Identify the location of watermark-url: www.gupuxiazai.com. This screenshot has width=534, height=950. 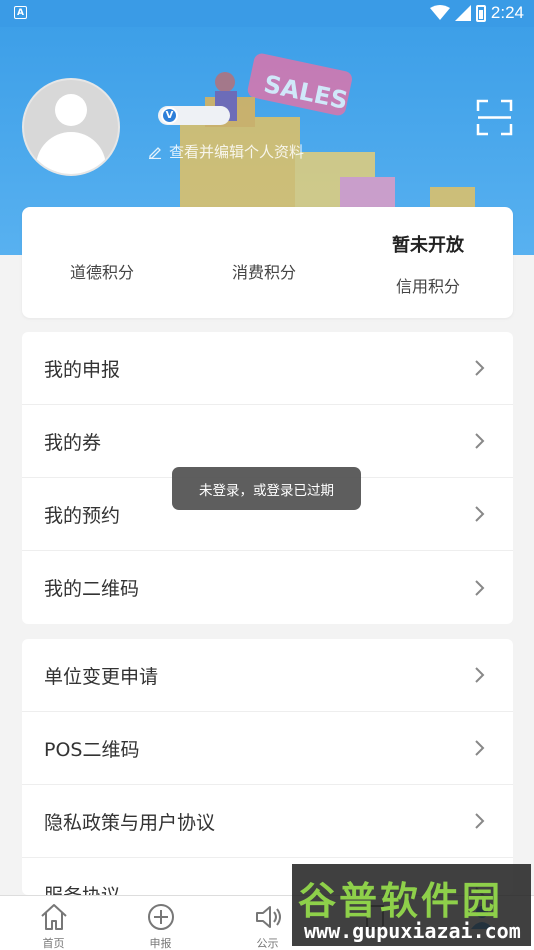
(412, 931).